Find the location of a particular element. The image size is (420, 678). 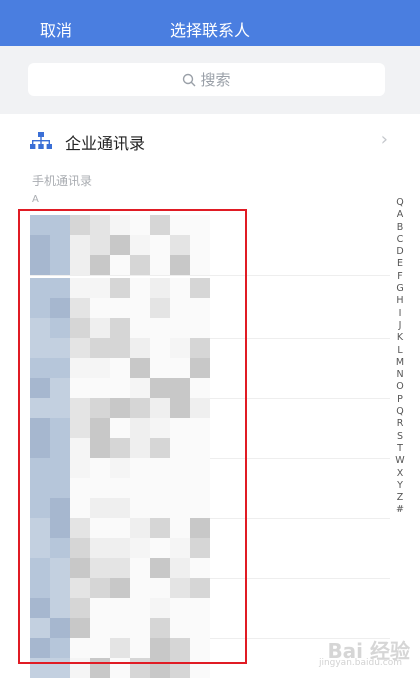

index-letter: R is located at coordinates (400, 424).